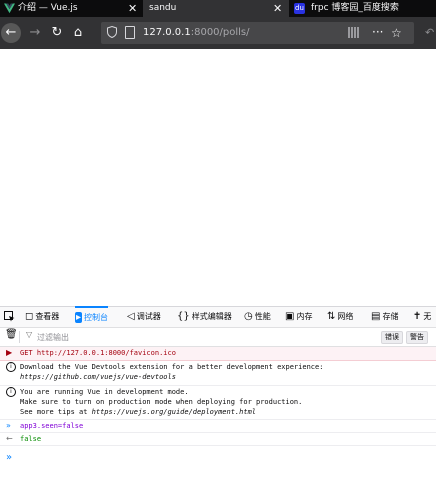 The height and width of the screenshot is (501, 436). Describe the element at coordinates (31, 439) in the screenshot. I see `result-text: false` at that location.